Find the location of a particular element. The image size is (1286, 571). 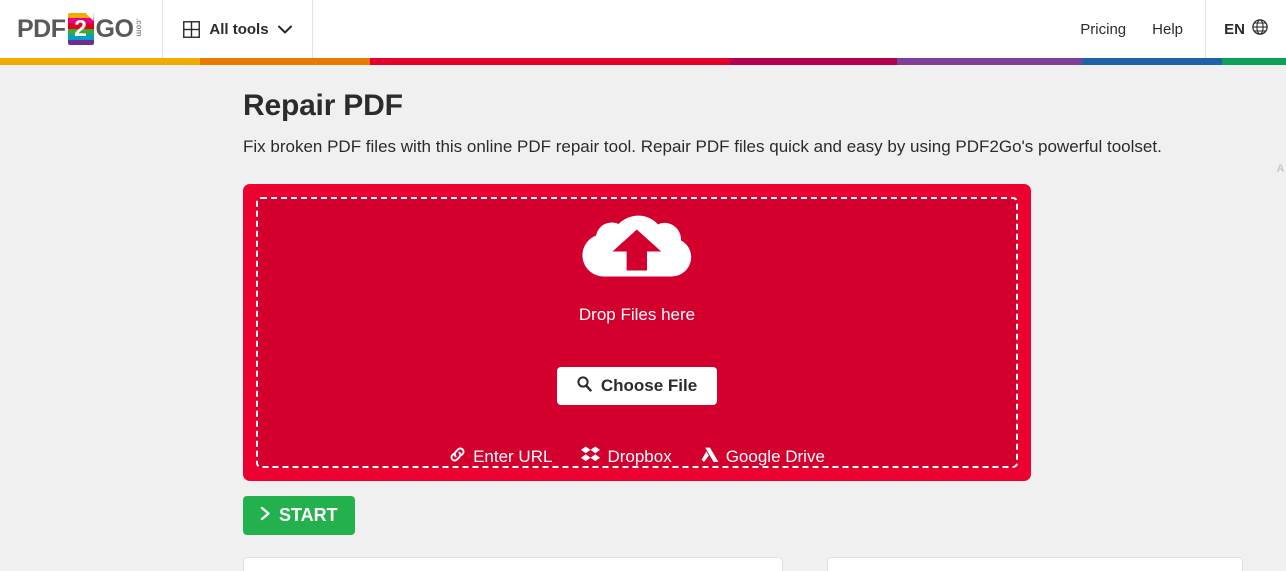

nav-link-help: Help is located at coordinates (1167, 29).